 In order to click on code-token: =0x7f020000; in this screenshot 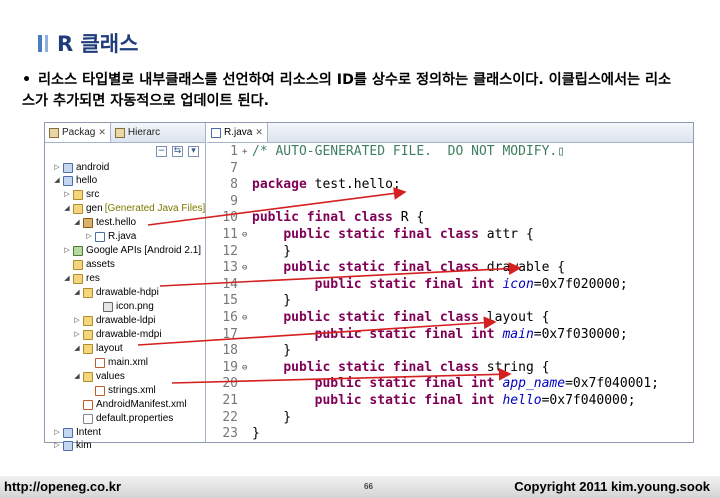, I will do `click(580, 284)`.